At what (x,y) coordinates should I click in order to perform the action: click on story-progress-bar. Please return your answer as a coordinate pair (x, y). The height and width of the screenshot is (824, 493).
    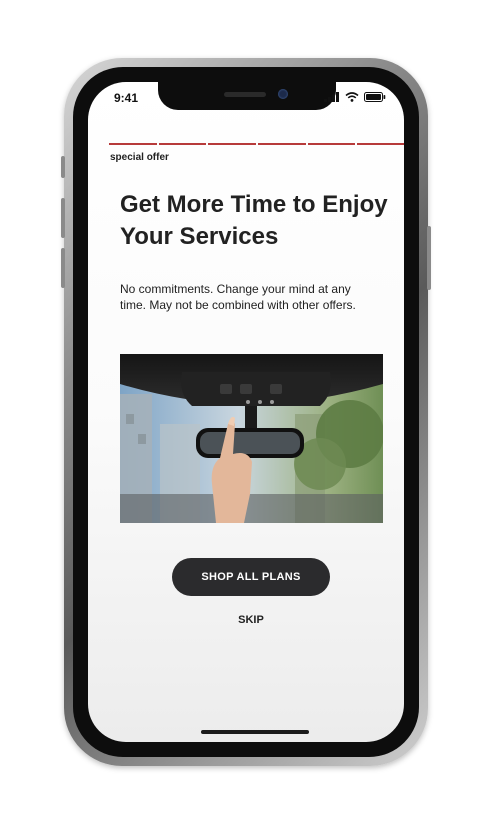
    Looking at the image, I should click on (256, 144).